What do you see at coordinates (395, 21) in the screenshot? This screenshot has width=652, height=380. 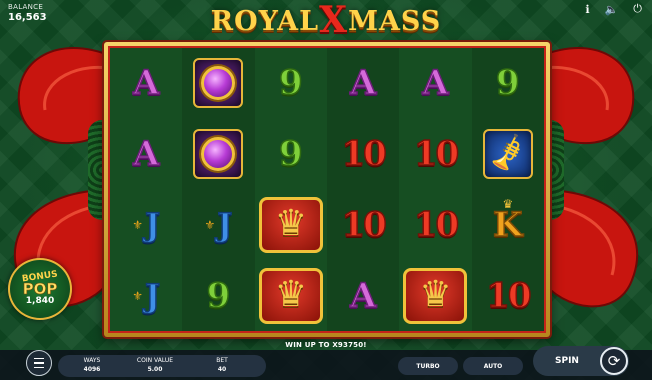 I see `logo-mass: MASS` at bounding box center [395, 21].